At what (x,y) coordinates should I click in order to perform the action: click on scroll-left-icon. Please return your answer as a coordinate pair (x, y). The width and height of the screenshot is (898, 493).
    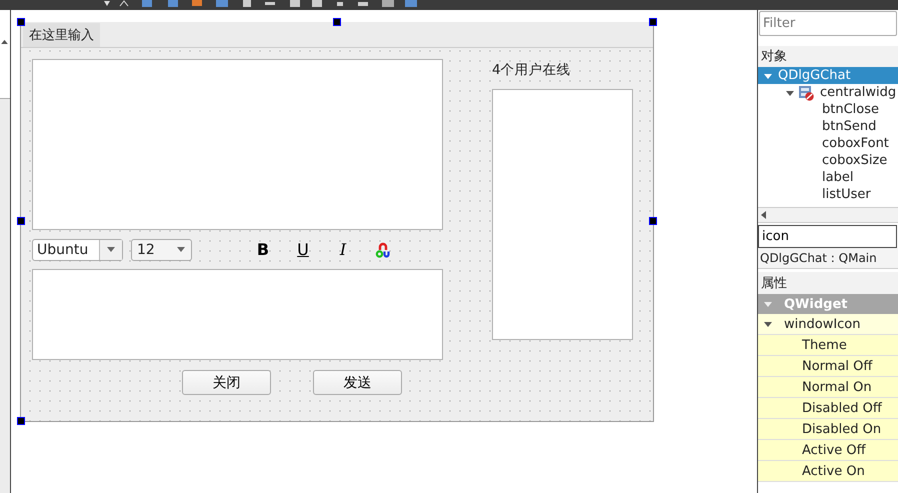
    Looking at the image, I should click on (763, 215).